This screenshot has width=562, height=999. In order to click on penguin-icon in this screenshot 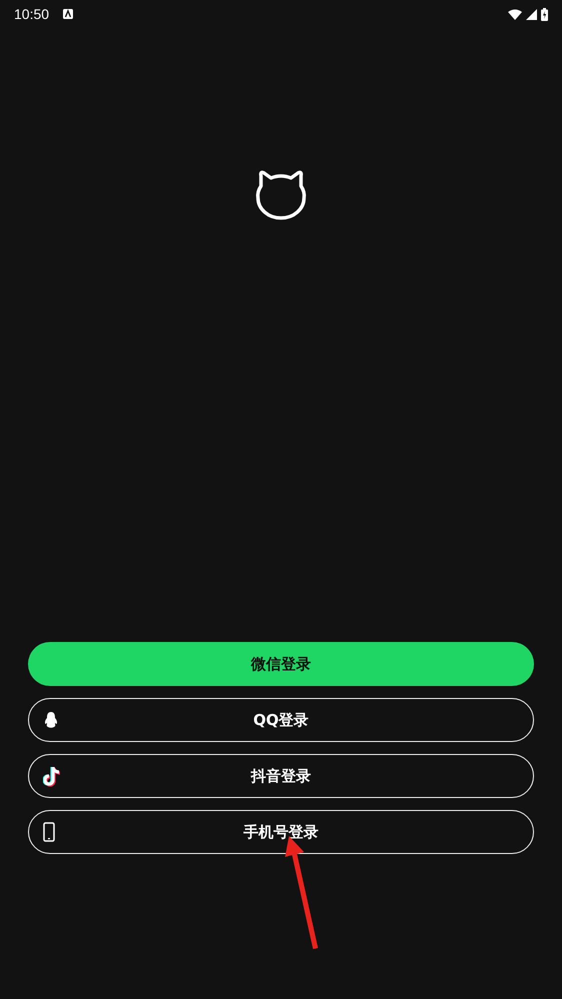, I will do `click(51, 720)`.